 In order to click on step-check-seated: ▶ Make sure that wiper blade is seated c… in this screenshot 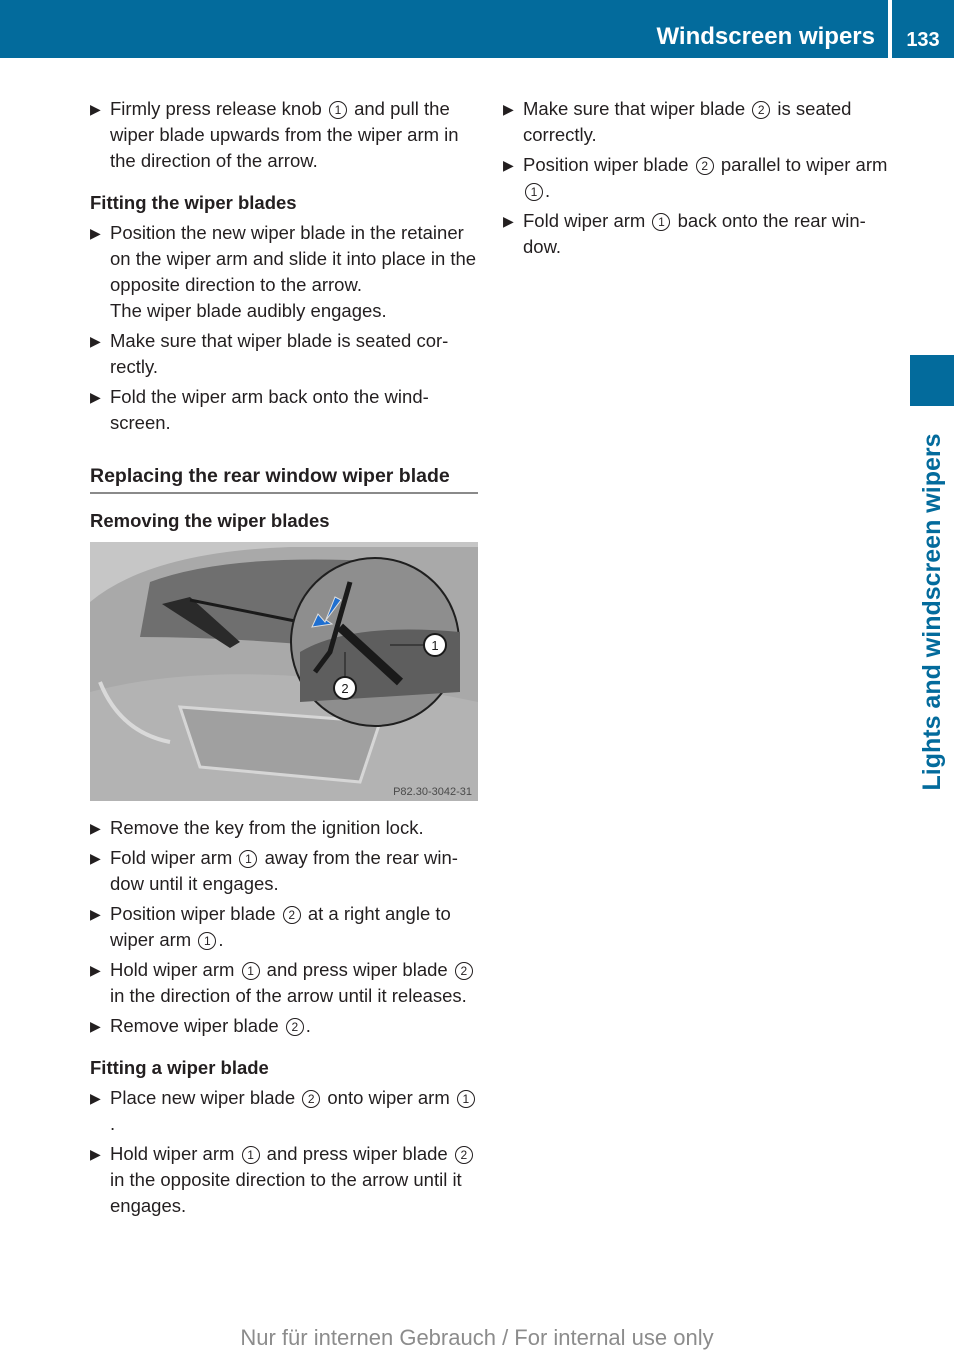, I will do `click(269, 353)`.